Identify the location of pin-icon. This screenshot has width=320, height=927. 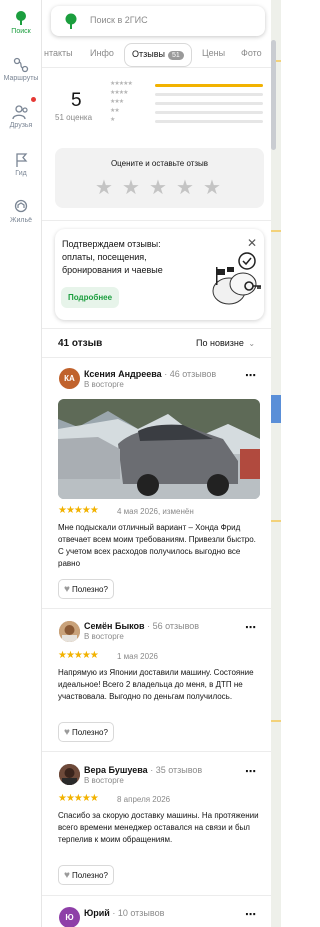
(21, 18).